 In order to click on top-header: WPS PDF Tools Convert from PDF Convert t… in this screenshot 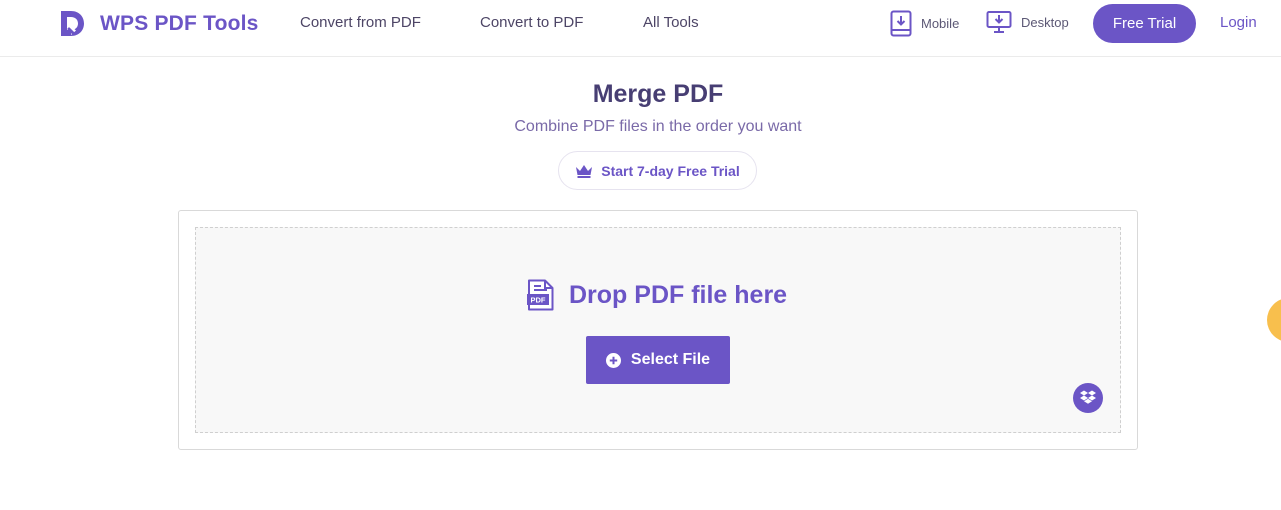, I will do `click(640, 28)`.